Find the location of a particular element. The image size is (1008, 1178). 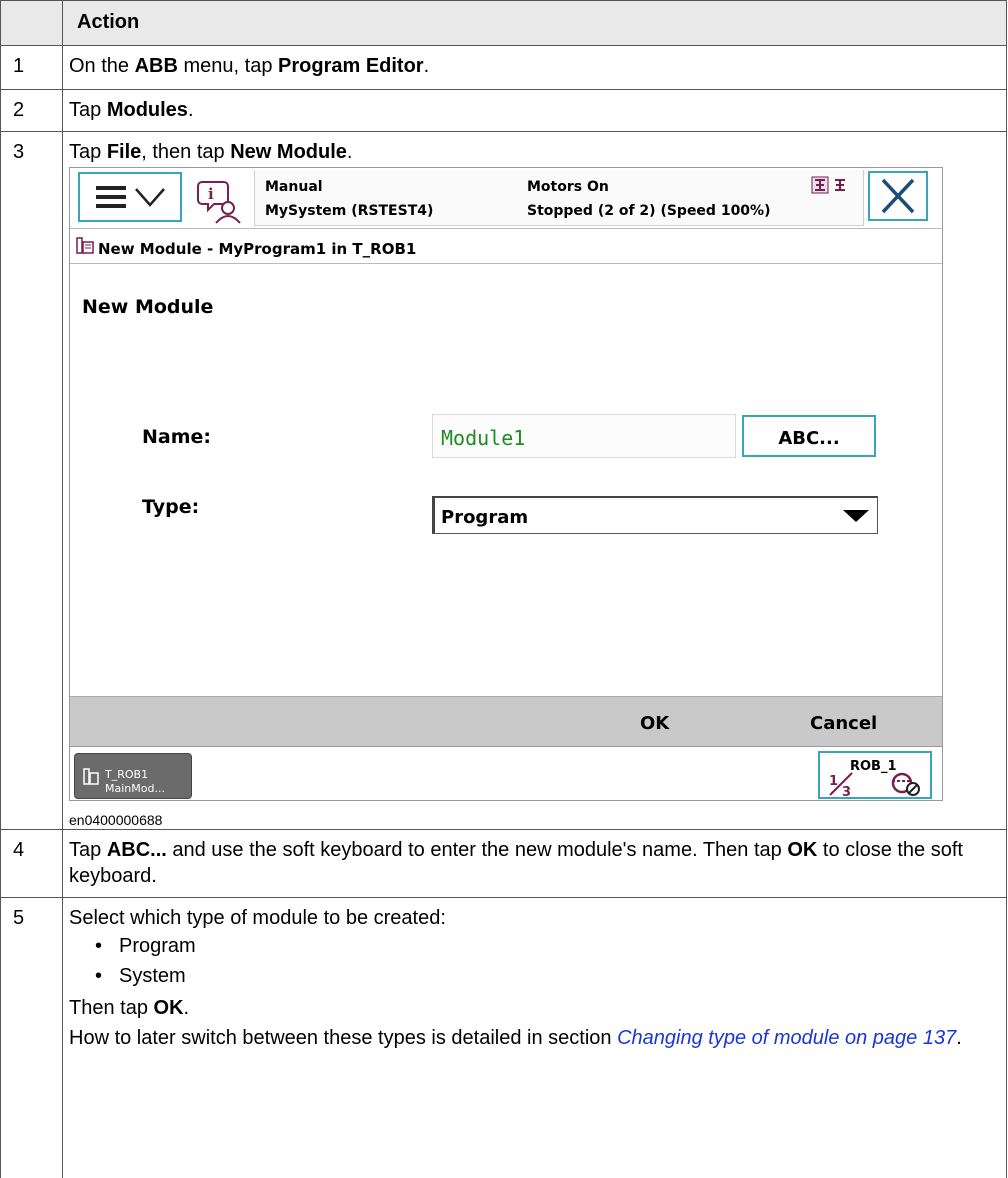

header-action: Action is located at coordinates (534, 23).